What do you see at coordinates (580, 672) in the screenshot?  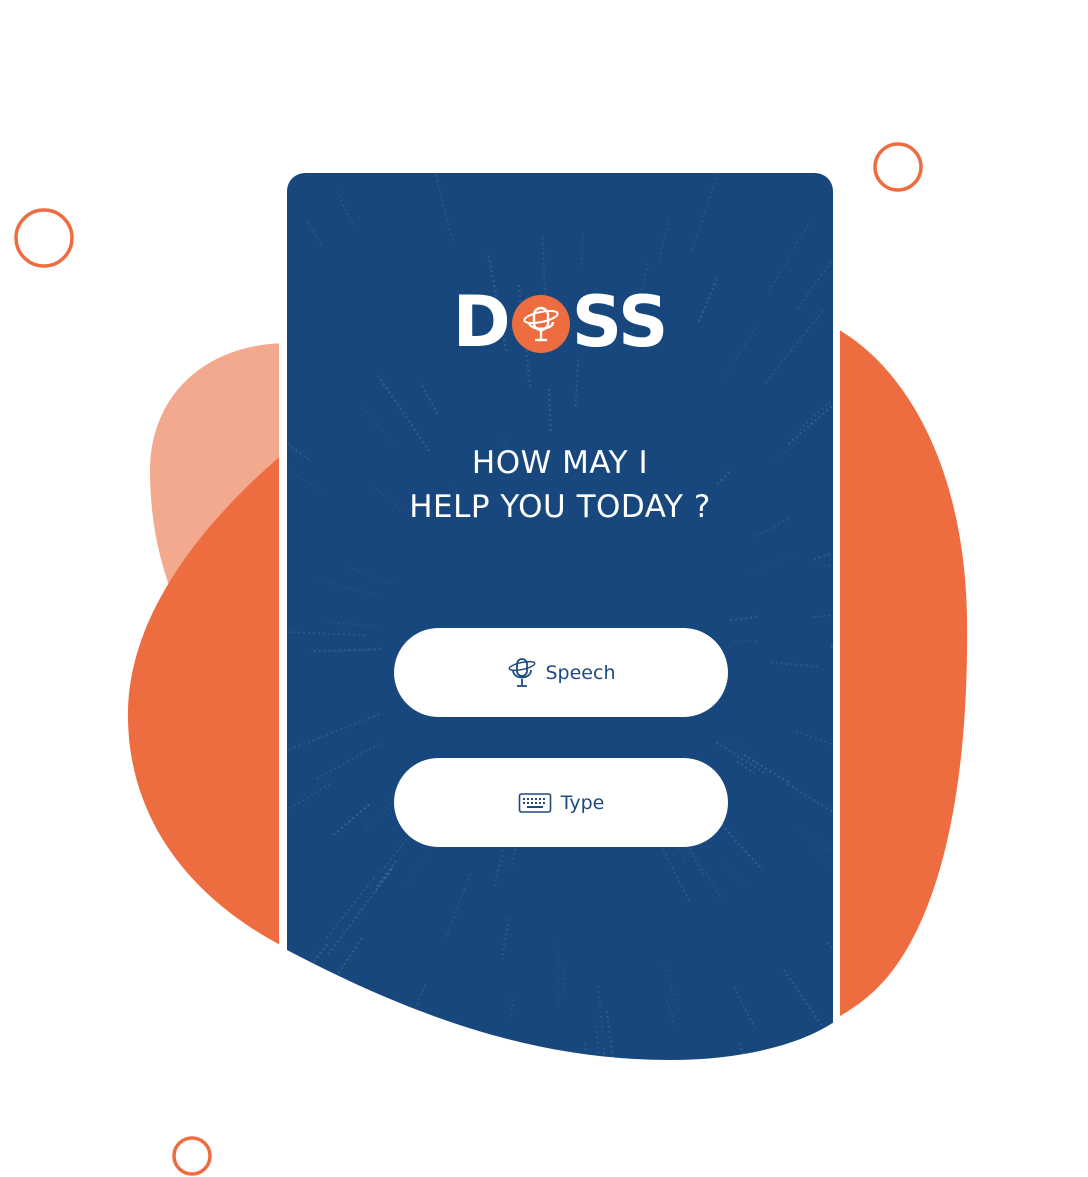 I see `speech-button-label: Speech` at bounding box center [580, 672].